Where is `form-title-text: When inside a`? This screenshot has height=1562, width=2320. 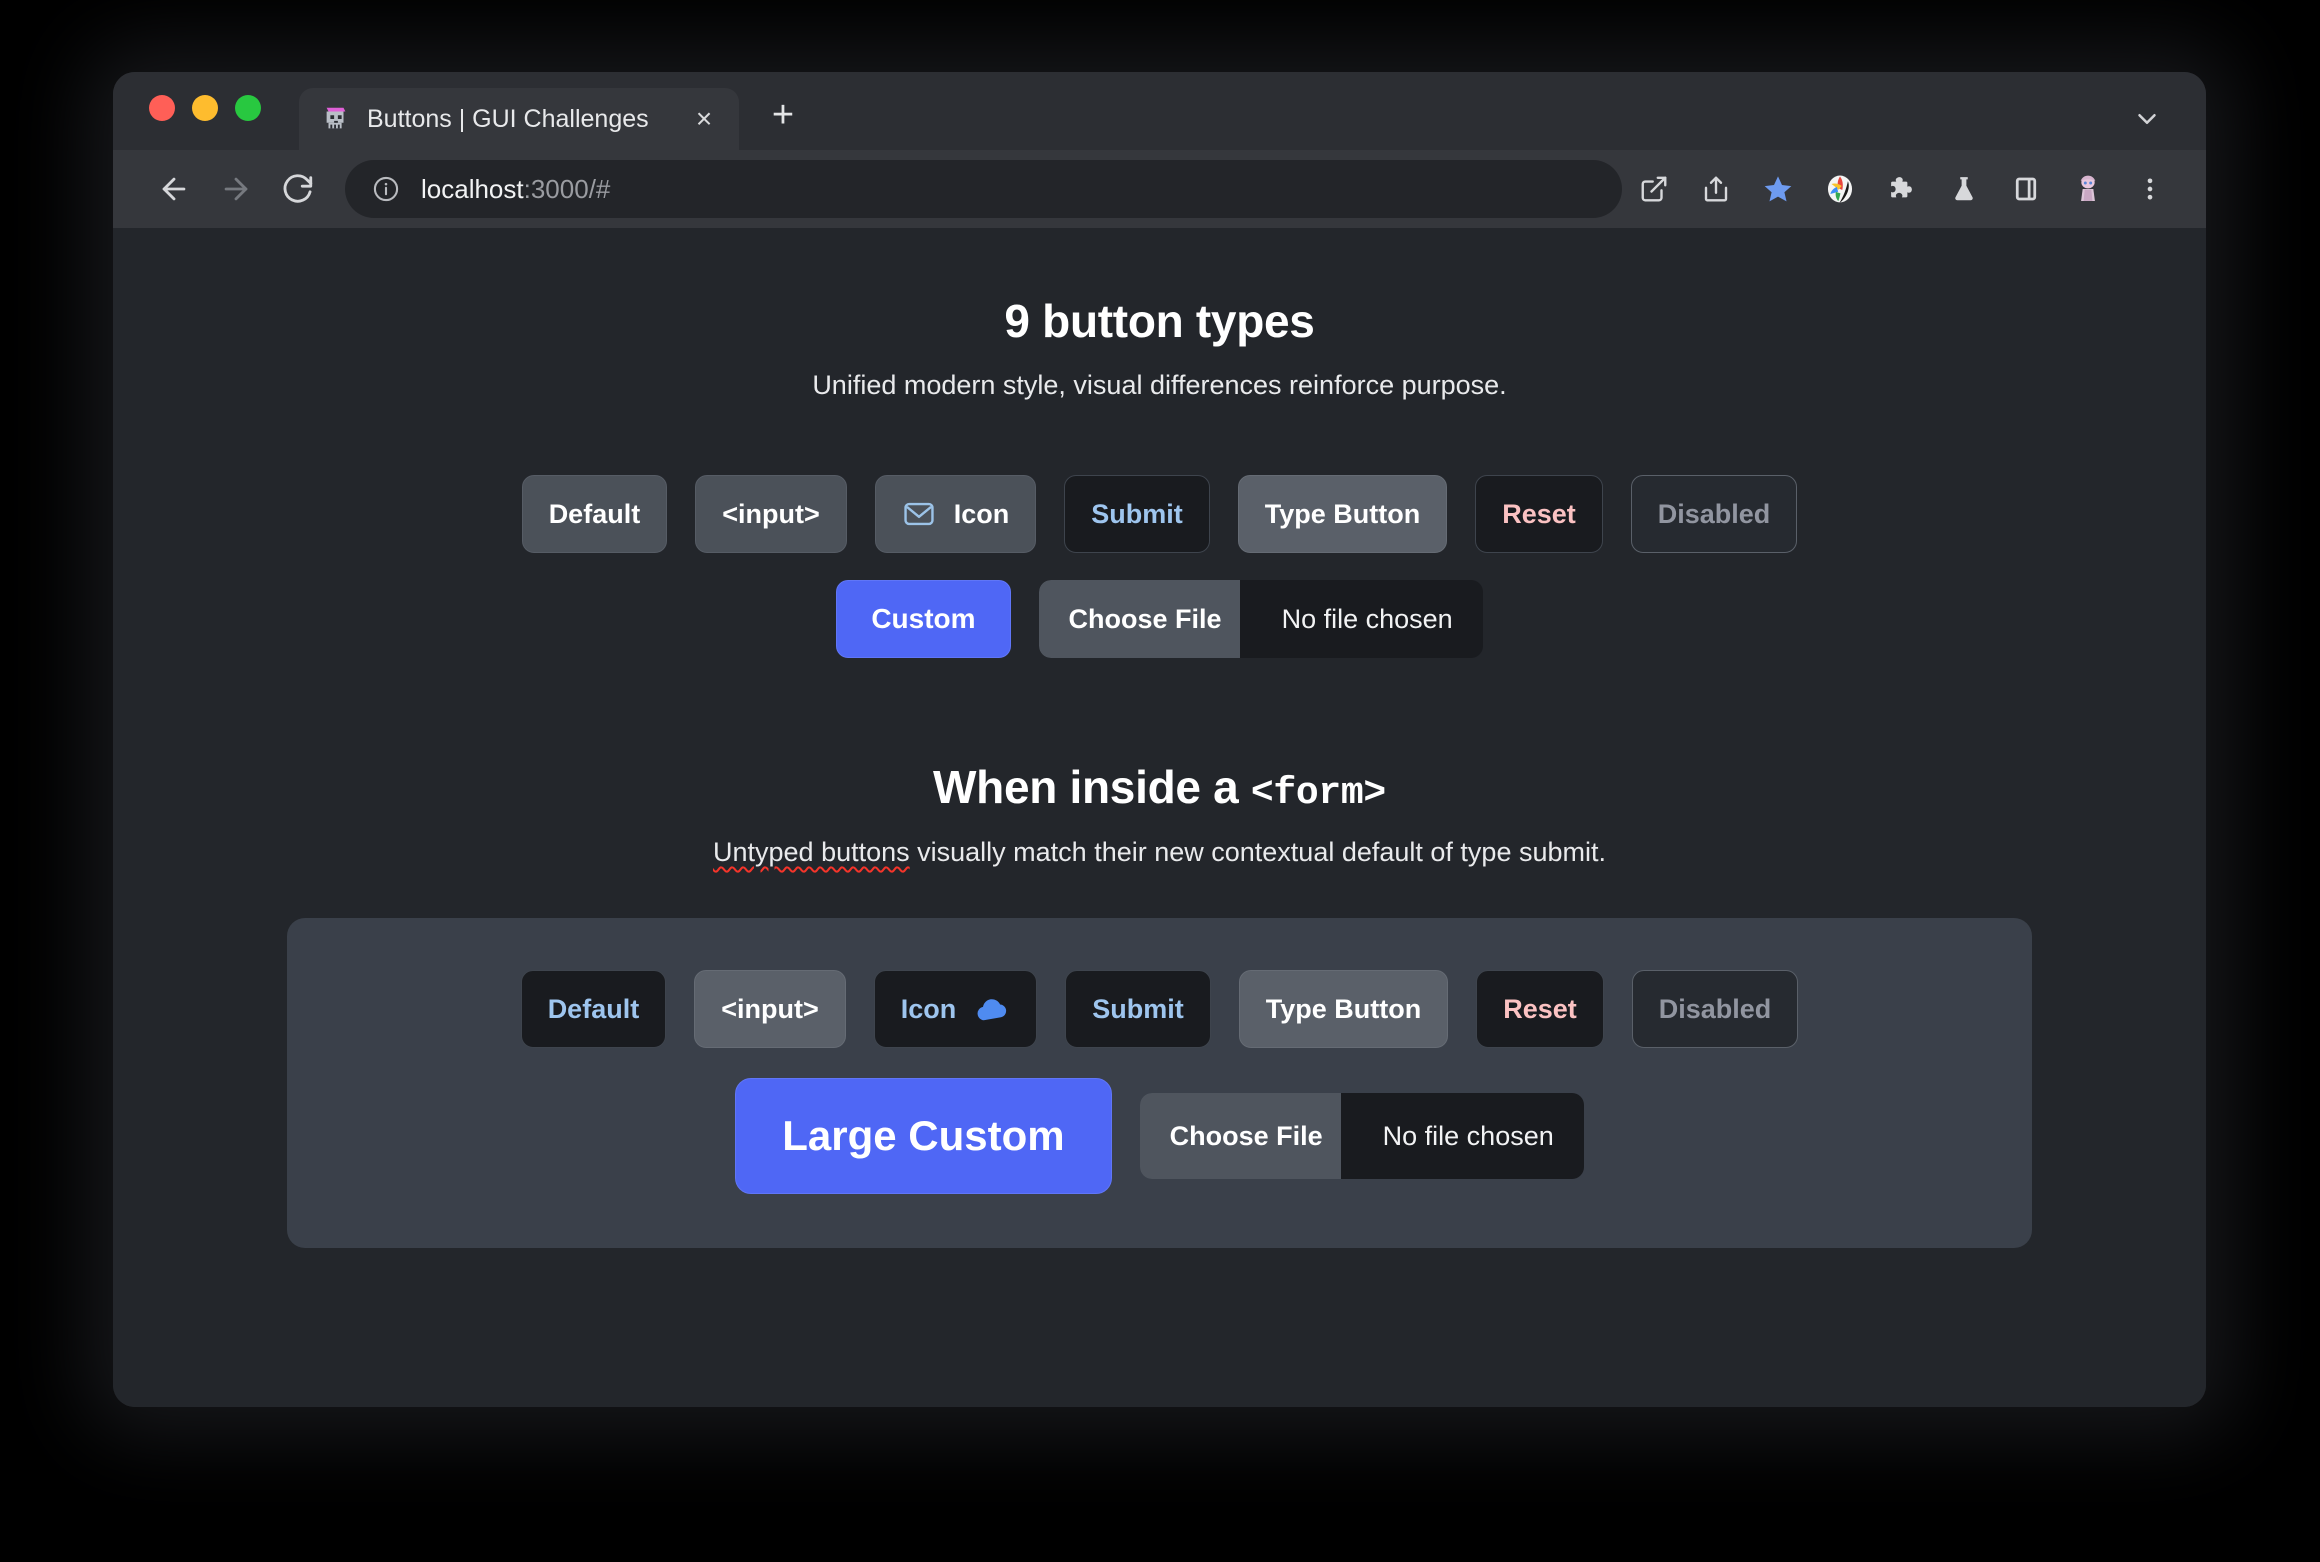 form-title-text: When inside a is located at coordinates (1092, 787).